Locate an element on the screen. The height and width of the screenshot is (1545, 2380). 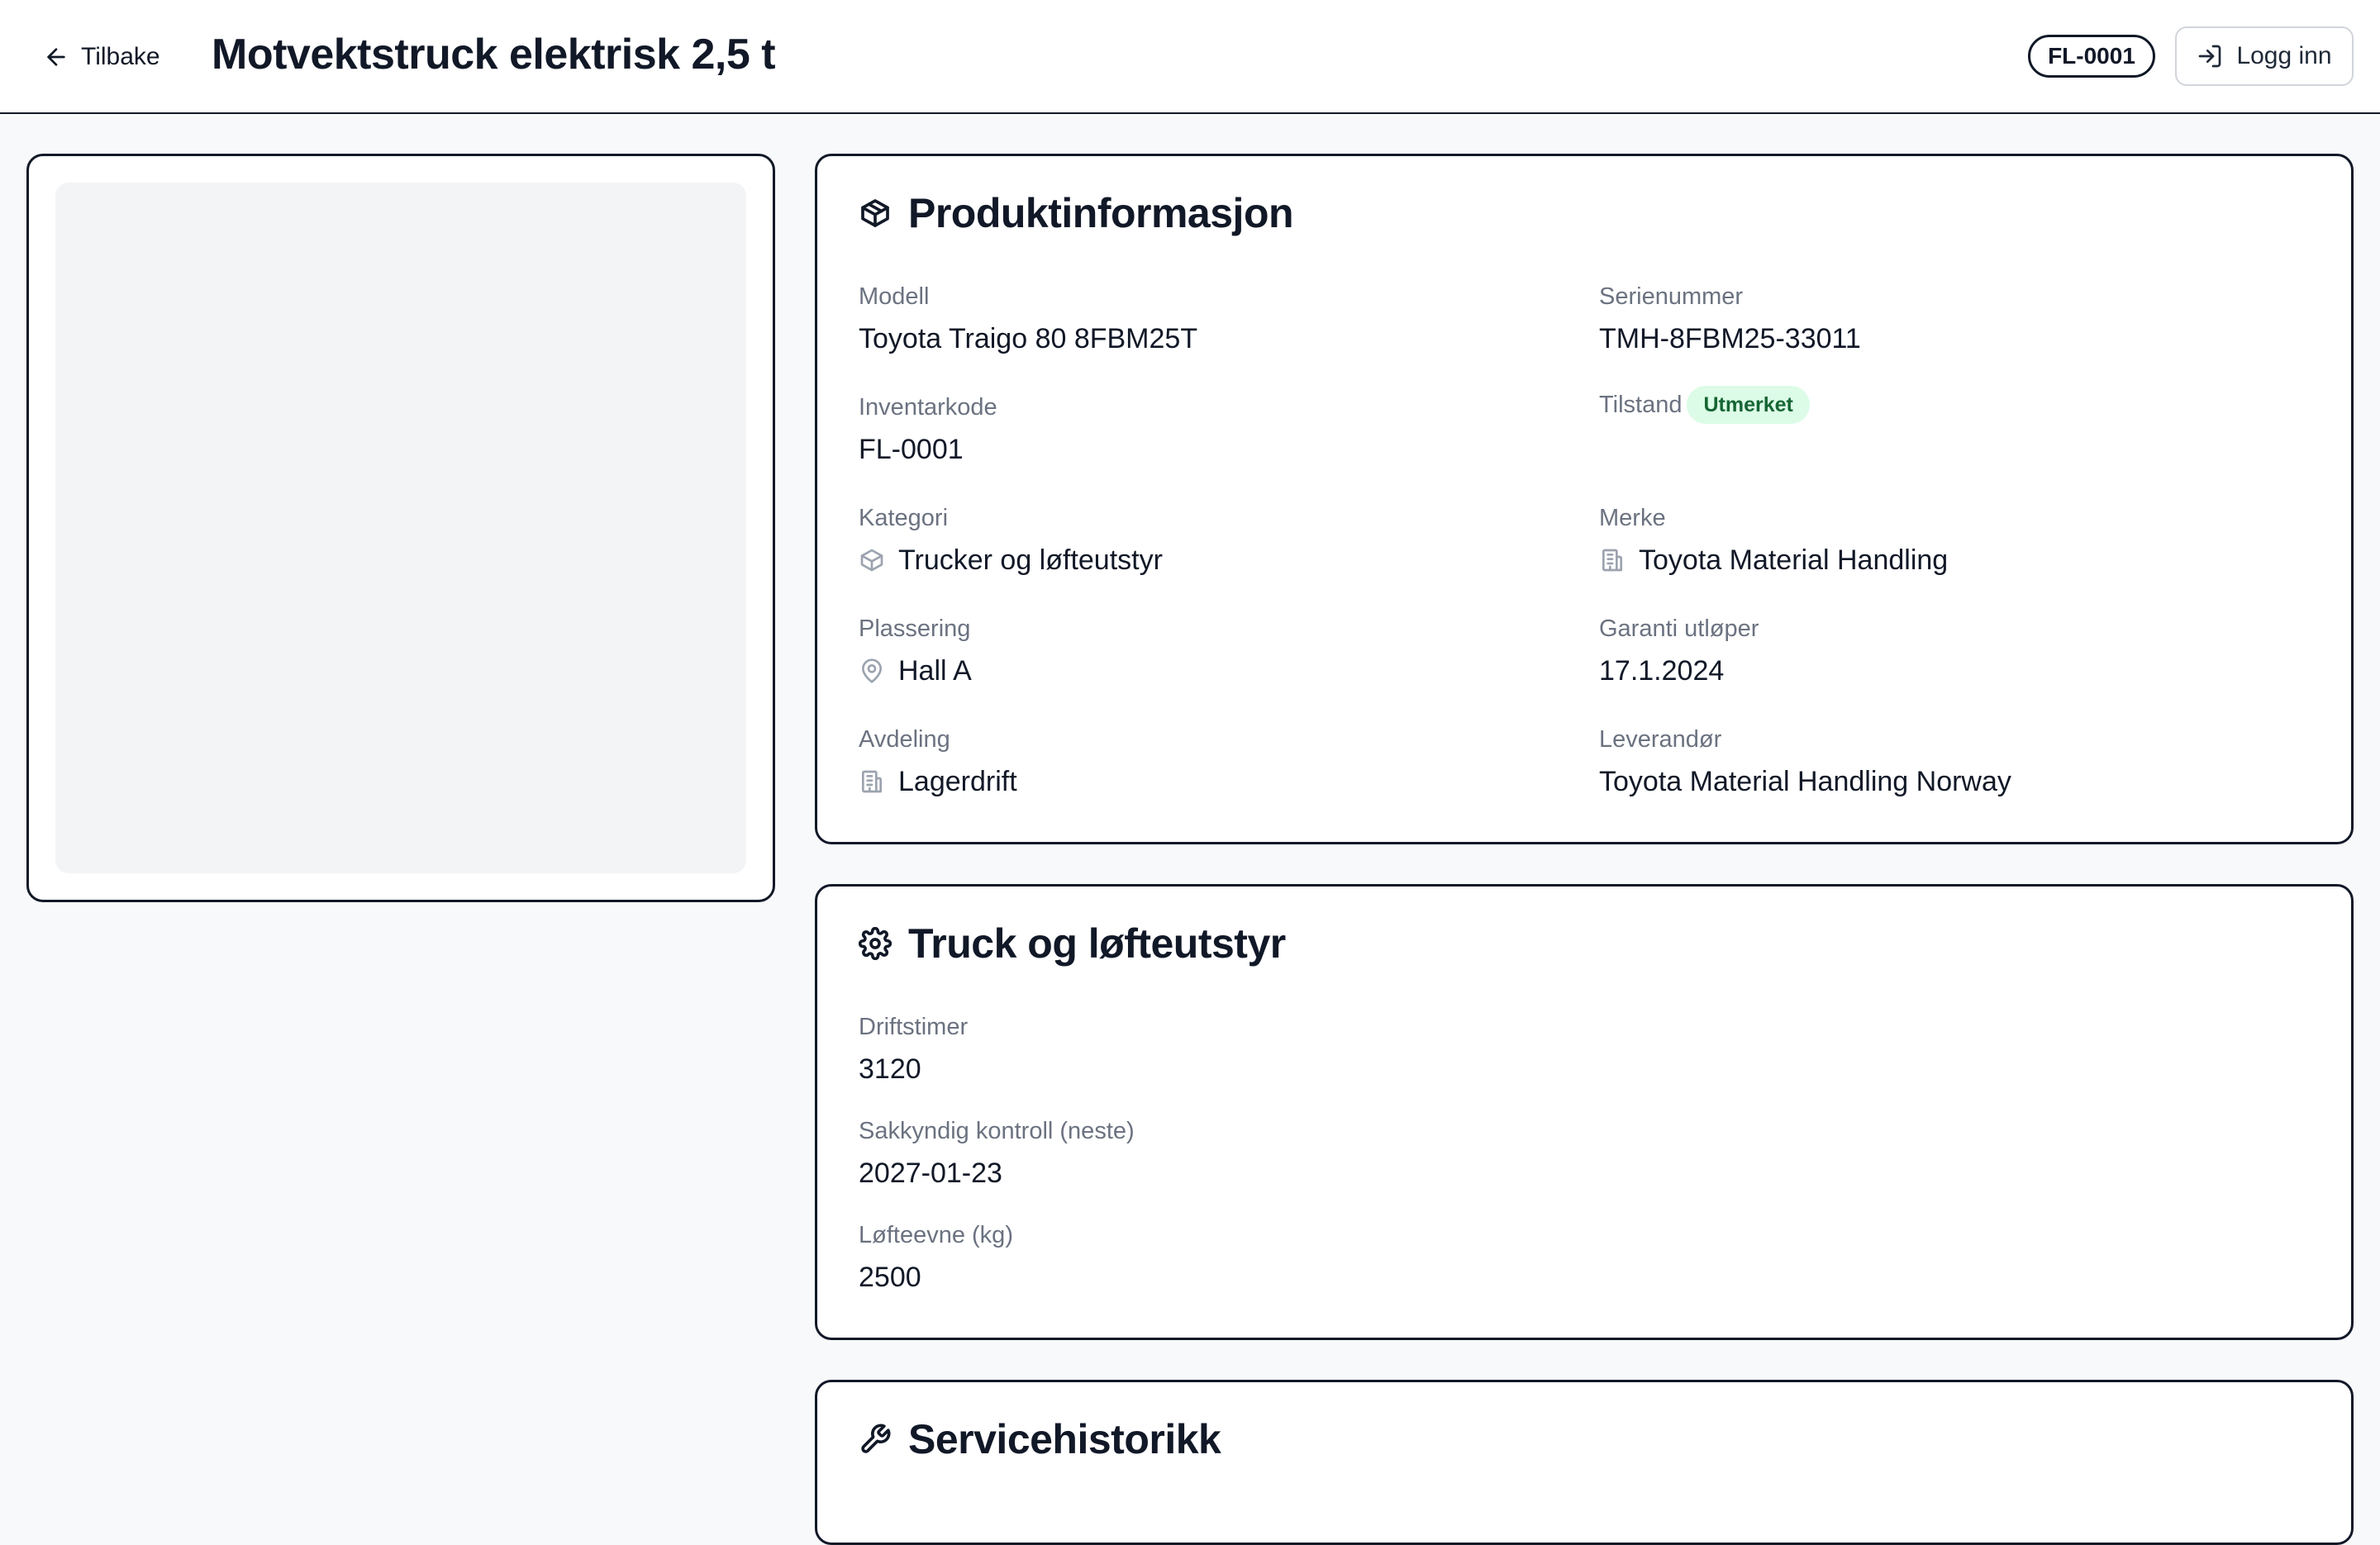
location-label: Plassering is located at coordinates (915, 629).